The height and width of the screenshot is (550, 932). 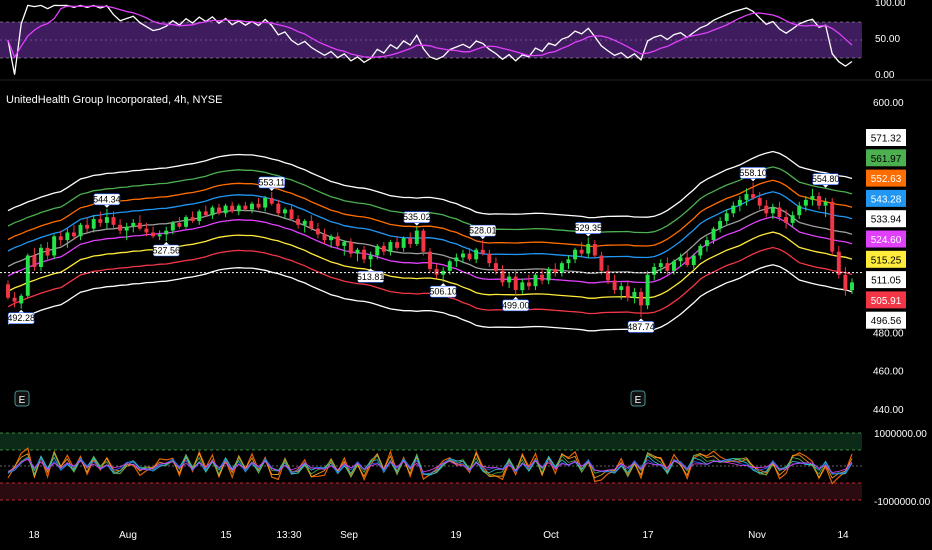 I want to click on band-price-label: 561.97, so click(x=886, y=158).